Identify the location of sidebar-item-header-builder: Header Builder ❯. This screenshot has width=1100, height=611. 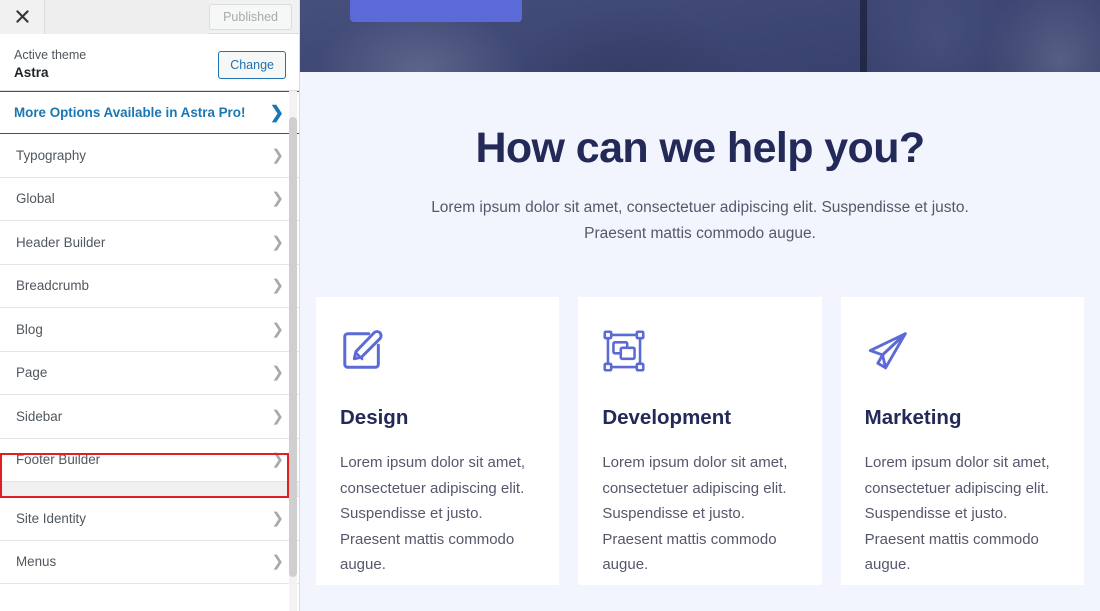
(150, 243).